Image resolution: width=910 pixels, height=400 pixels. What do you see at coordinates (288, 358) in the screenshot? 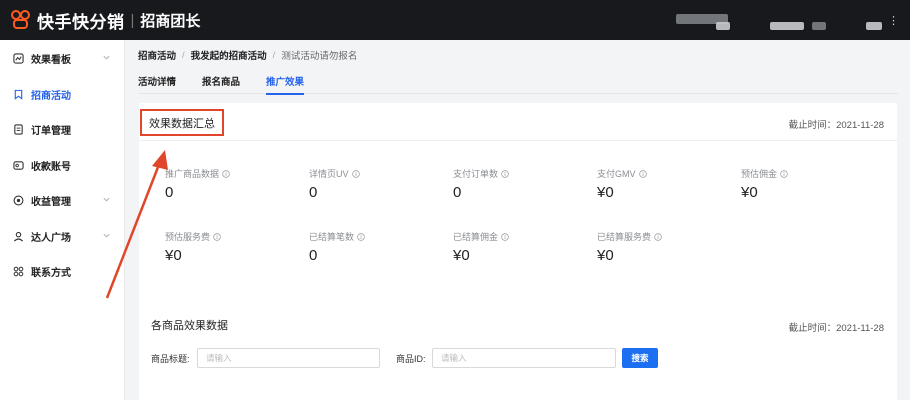
I see `product-title-input` at bounding box center [288, 358].